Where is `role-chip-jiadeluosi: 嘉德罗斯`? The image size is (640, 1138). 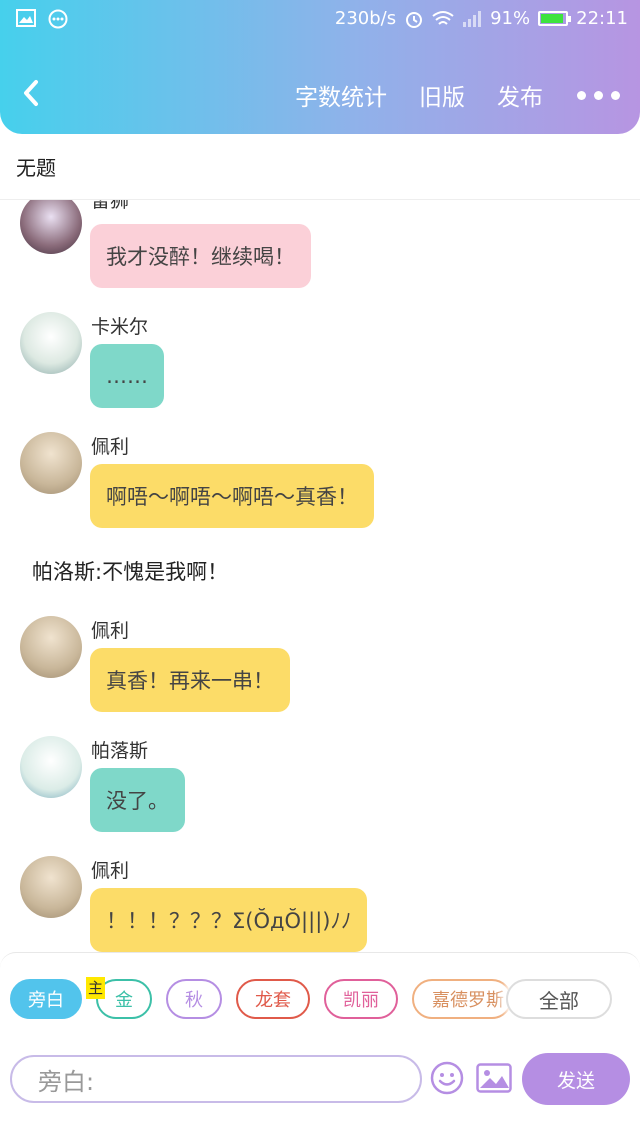 role-chip-jiadeluosi: 嘉德罗斯 is located at coordinates (462, 999).